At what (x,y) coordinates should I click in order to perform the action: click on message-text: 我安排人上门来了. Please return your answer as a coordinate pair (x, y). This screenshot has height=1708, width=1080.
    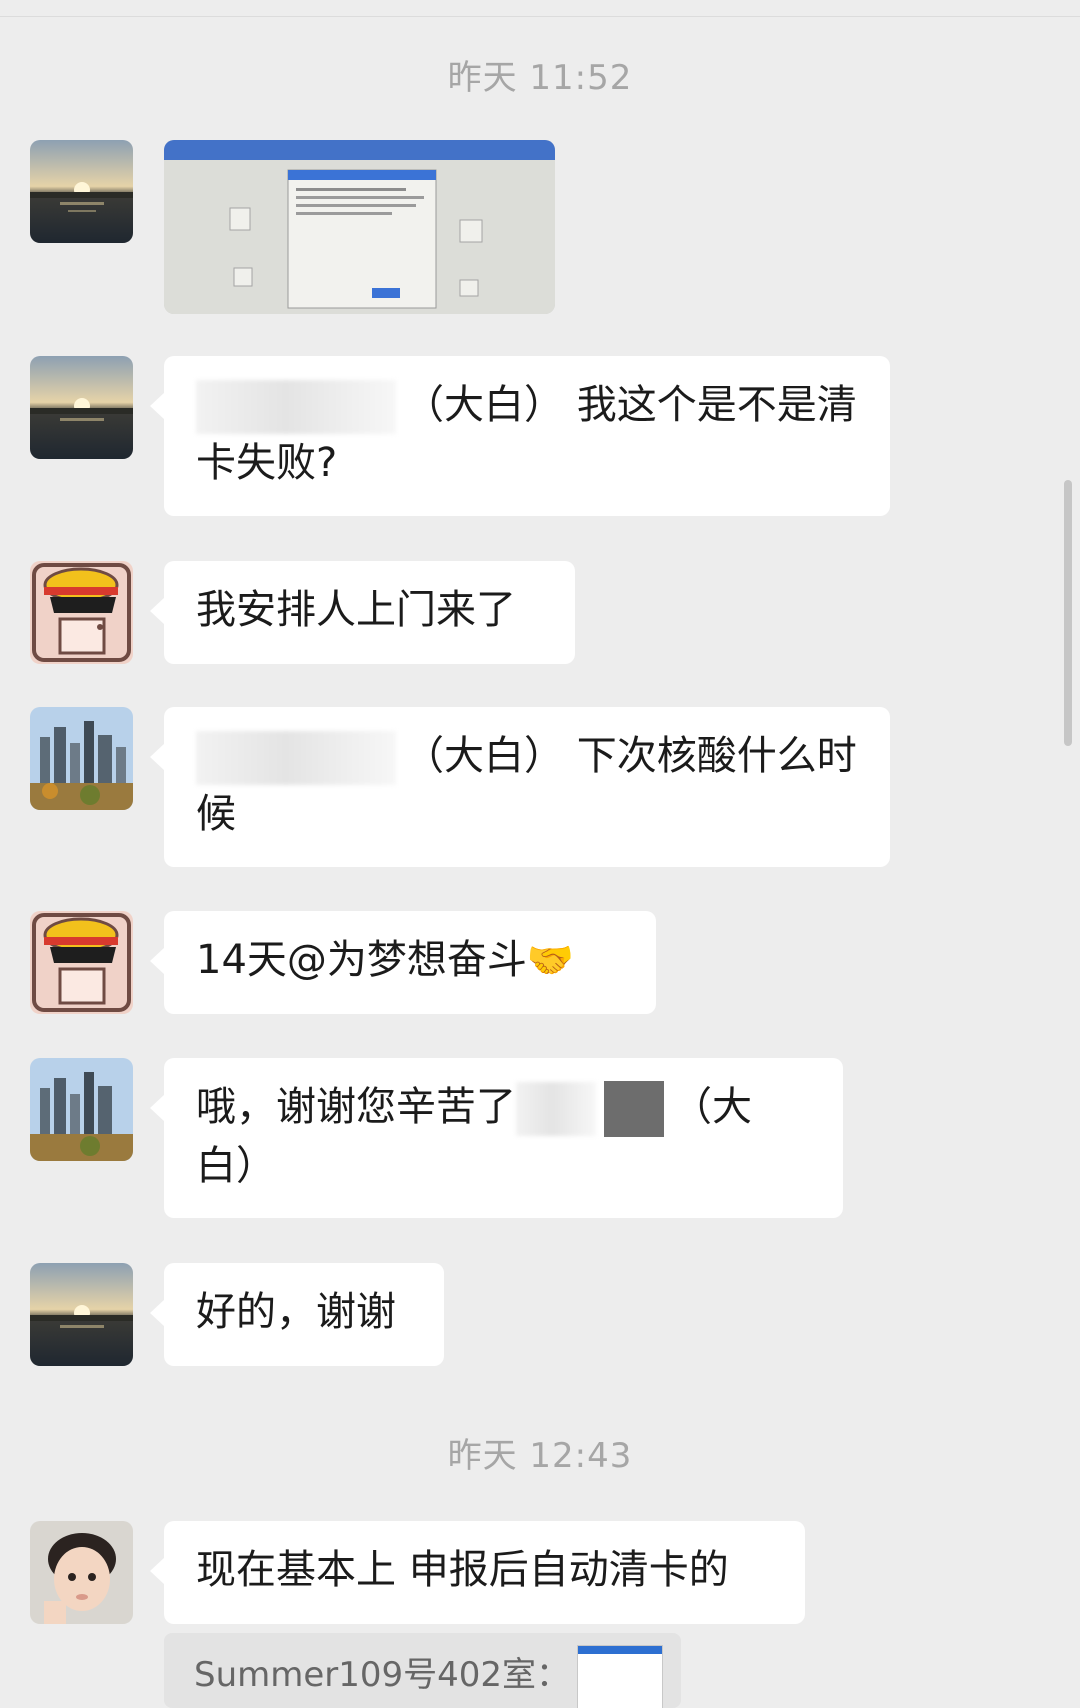
    Looking at the image, I should click on (356, 610).